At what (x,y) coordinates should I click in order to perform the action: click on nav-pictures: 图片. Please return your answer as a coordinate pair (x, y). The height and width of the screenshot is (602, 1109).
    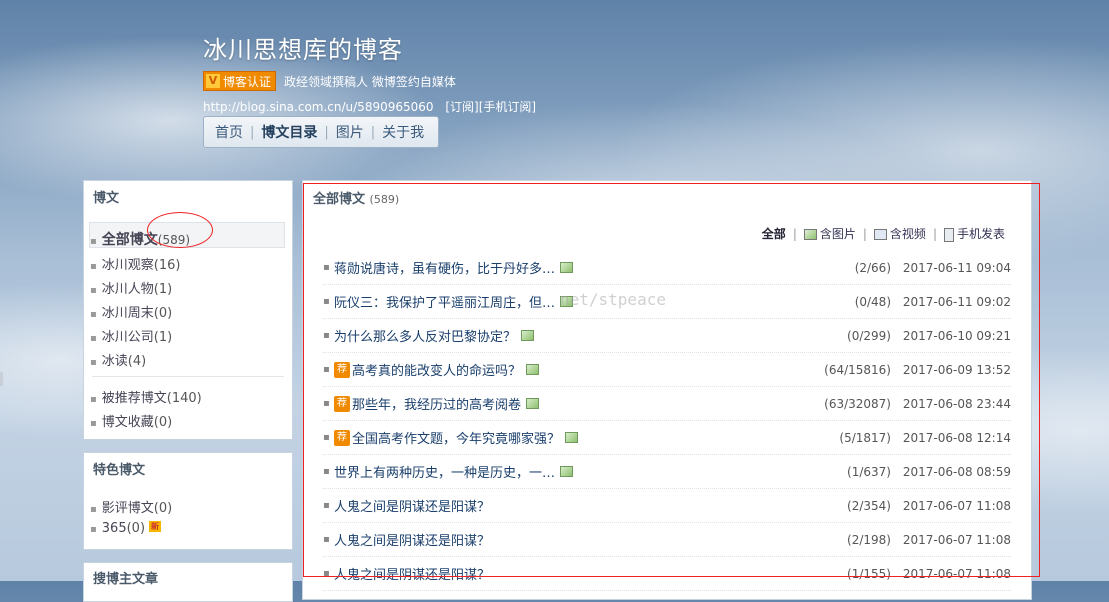
    Looking at the image, I should click on (350, 132).